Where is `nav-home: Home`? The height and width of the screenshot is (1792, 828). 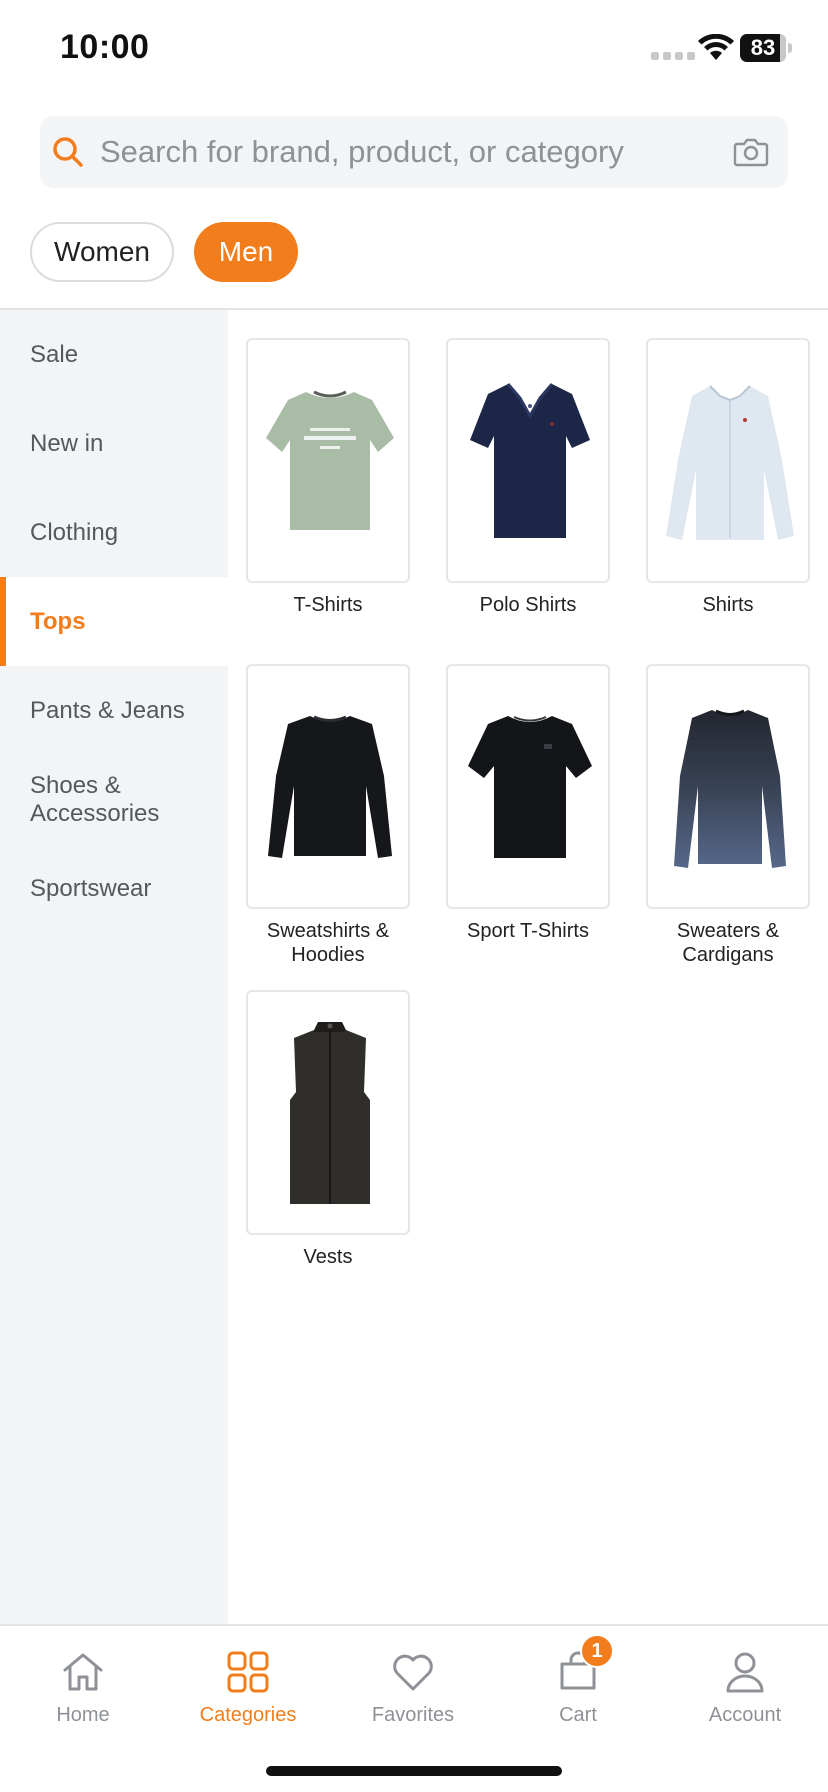
nav-home: Home is located at coordinates (83, 1690).